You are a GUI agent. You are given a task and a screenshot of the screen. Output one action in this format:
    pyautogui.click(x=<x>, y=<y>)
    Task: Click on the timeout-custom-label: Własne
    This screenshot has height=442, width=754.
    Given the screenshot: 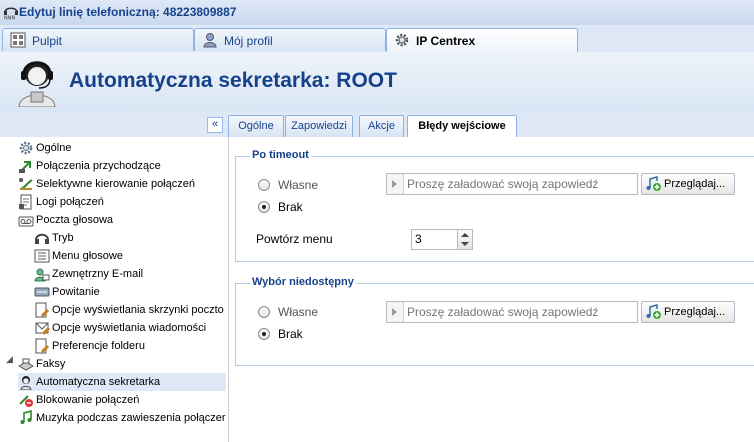 What is the action you would take?
    pyautogui.click(x=298, y=185)
    